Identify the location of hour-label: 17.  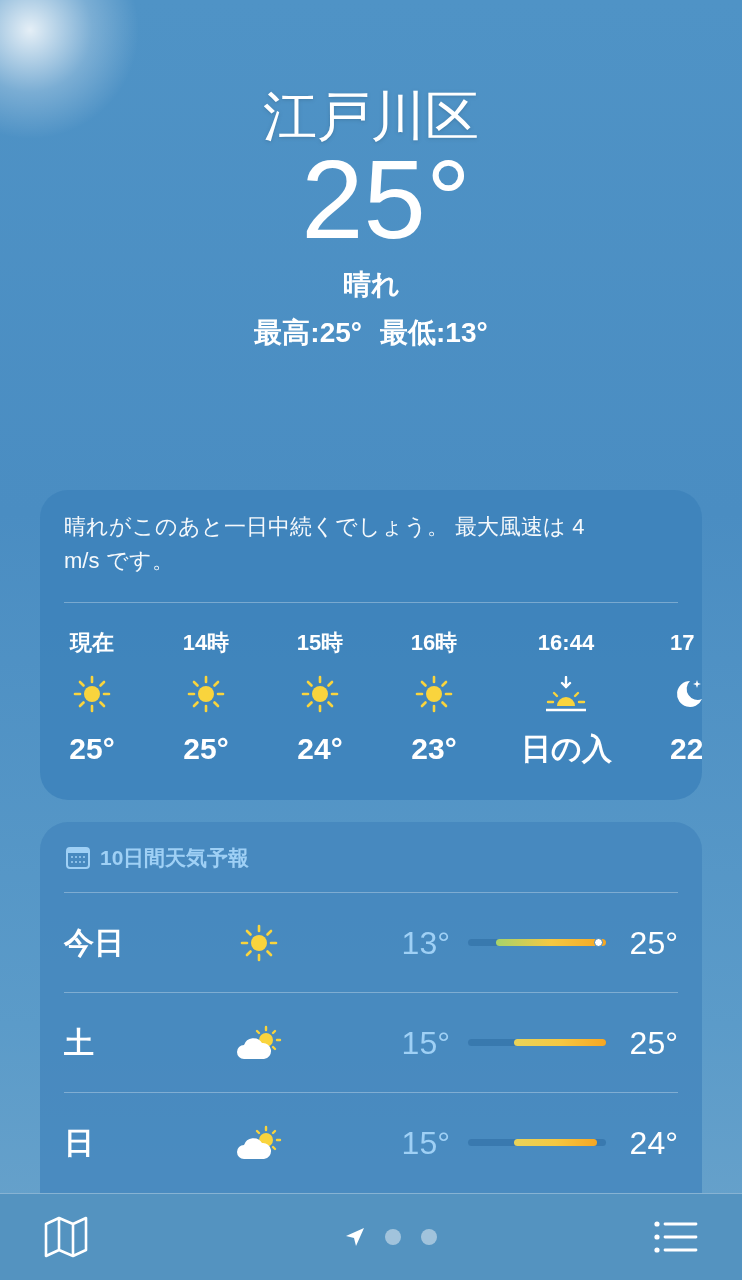
(682, 643).